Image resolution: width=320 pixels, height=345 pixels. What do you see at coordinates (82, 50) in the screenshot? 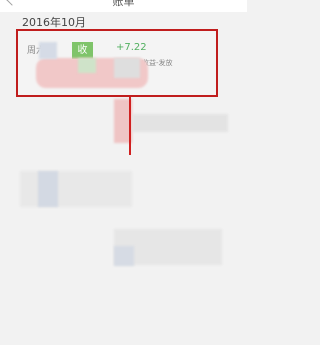
I see `income-badge: 收` at bounding box center [82, 50].